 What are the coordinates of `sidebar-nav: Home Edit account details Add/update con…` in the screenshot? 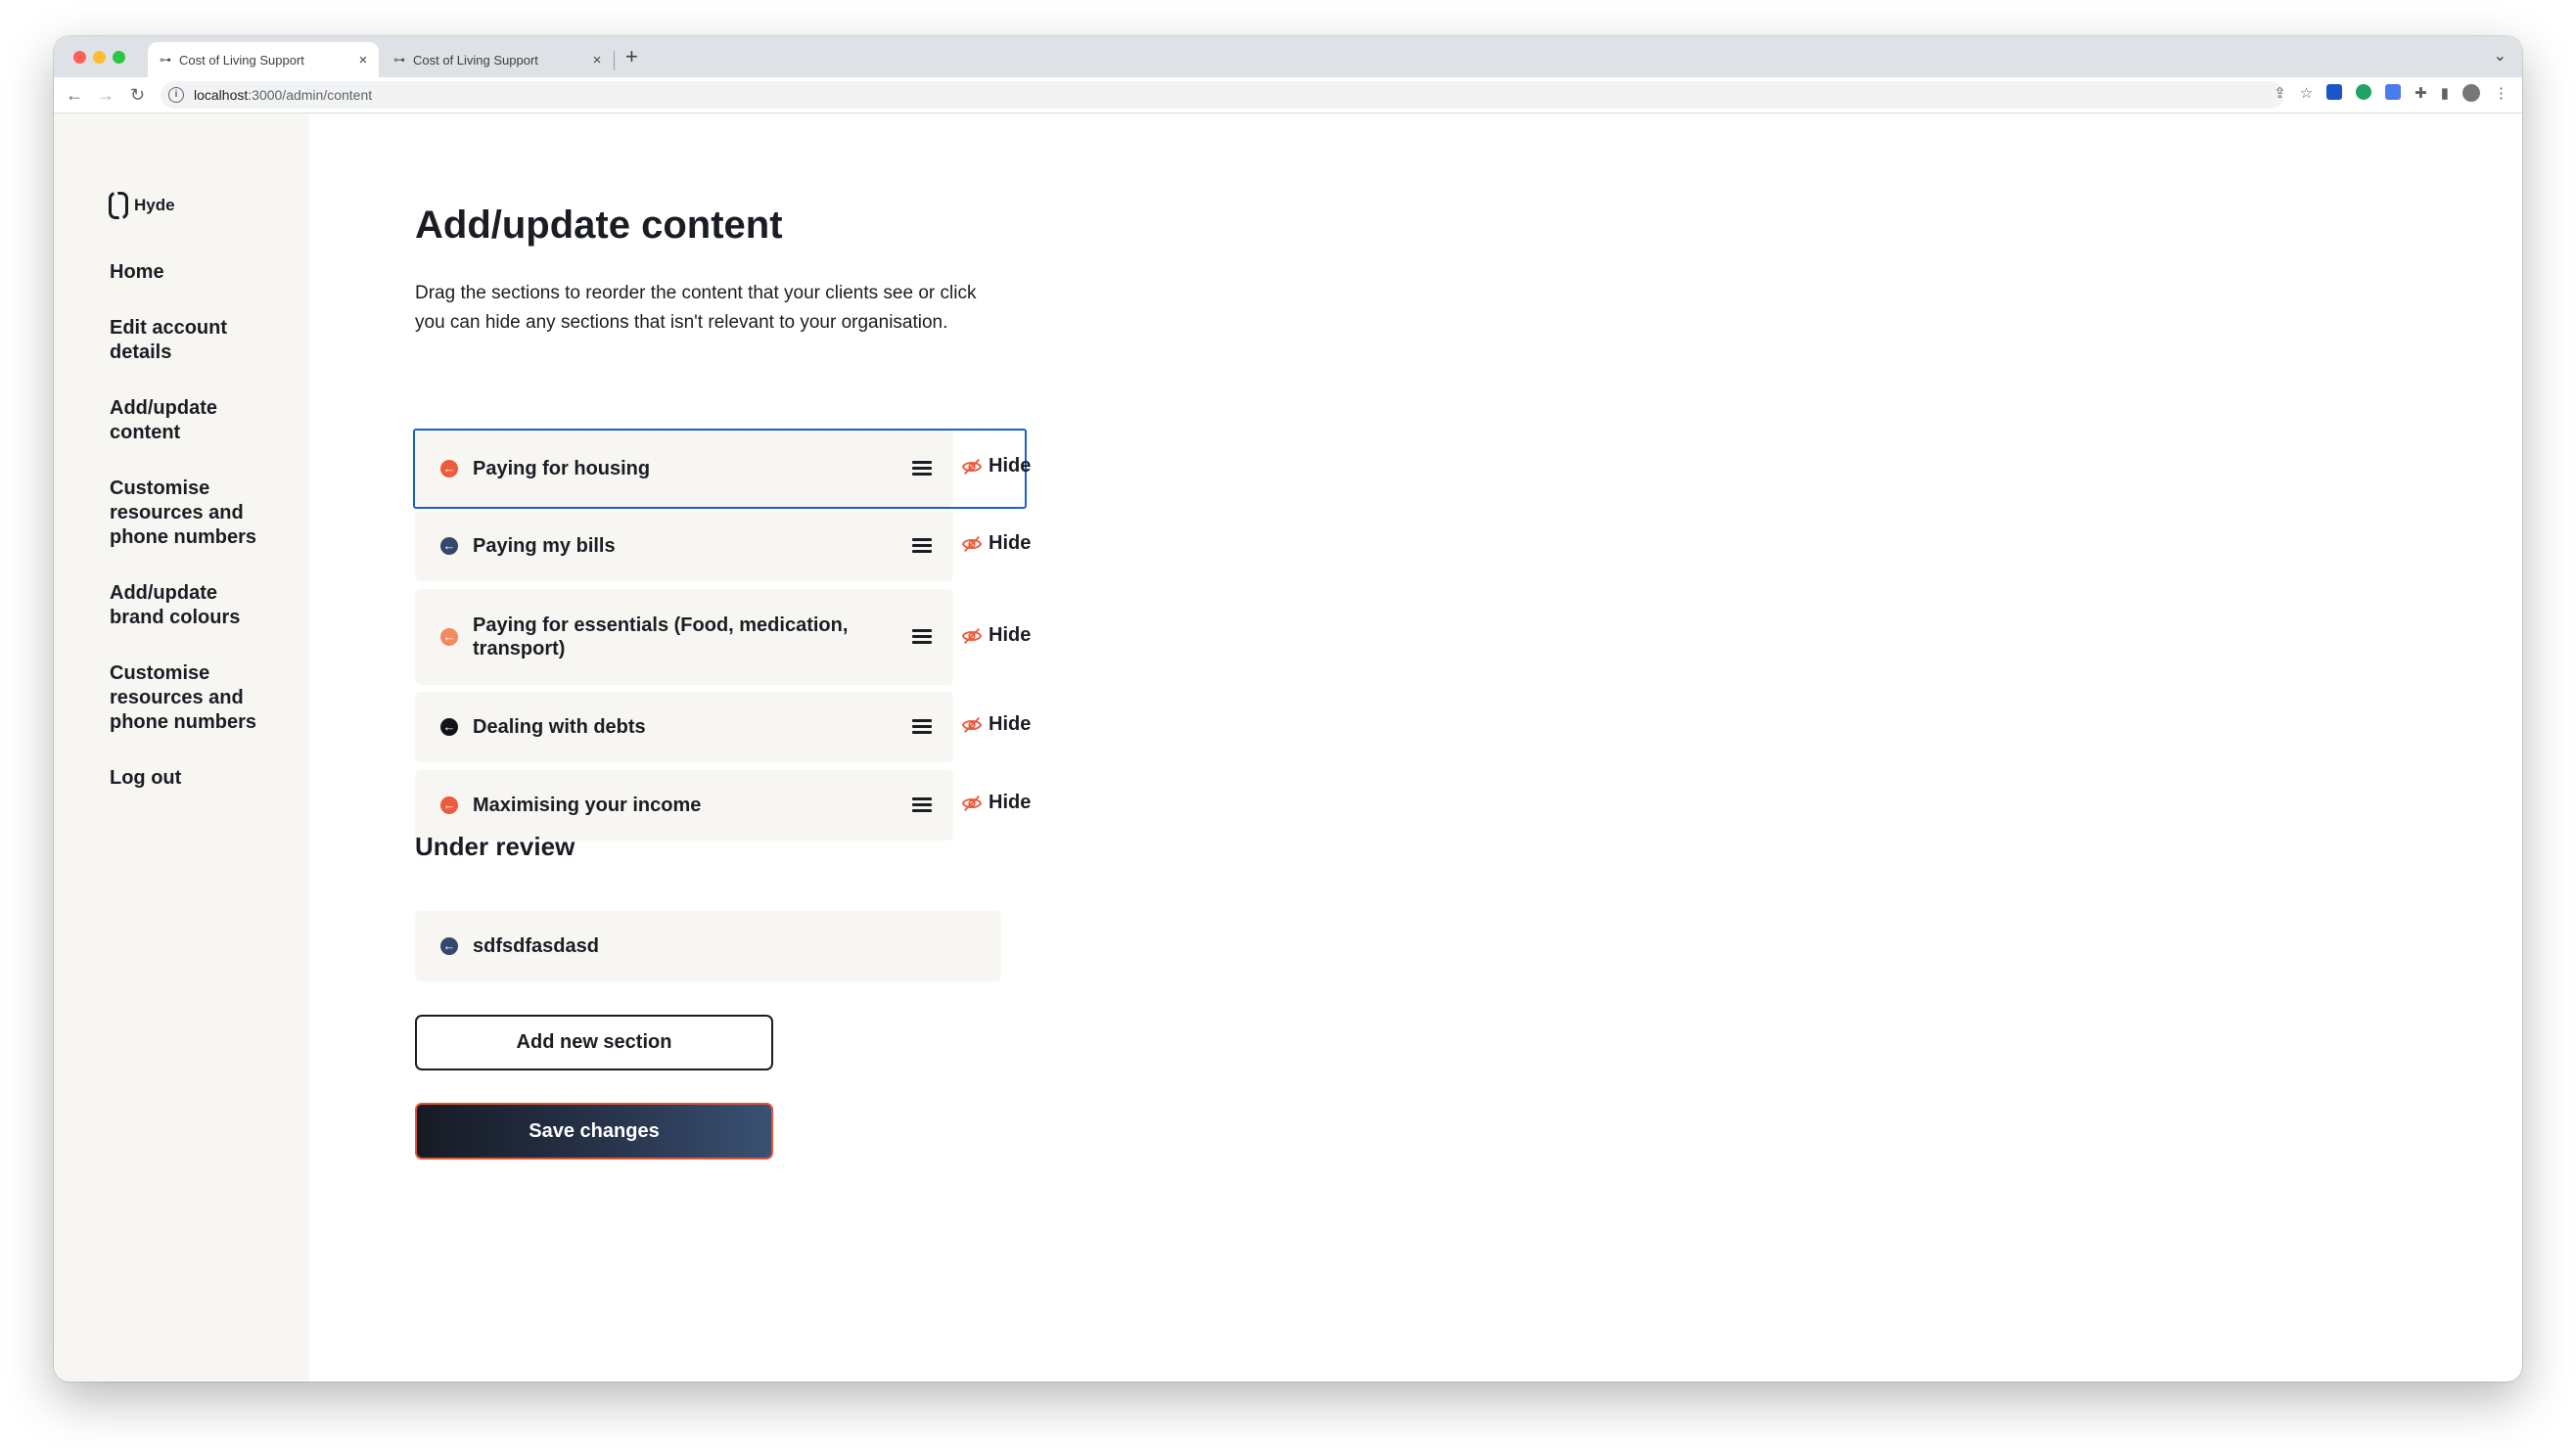 It's located at (207, 525).